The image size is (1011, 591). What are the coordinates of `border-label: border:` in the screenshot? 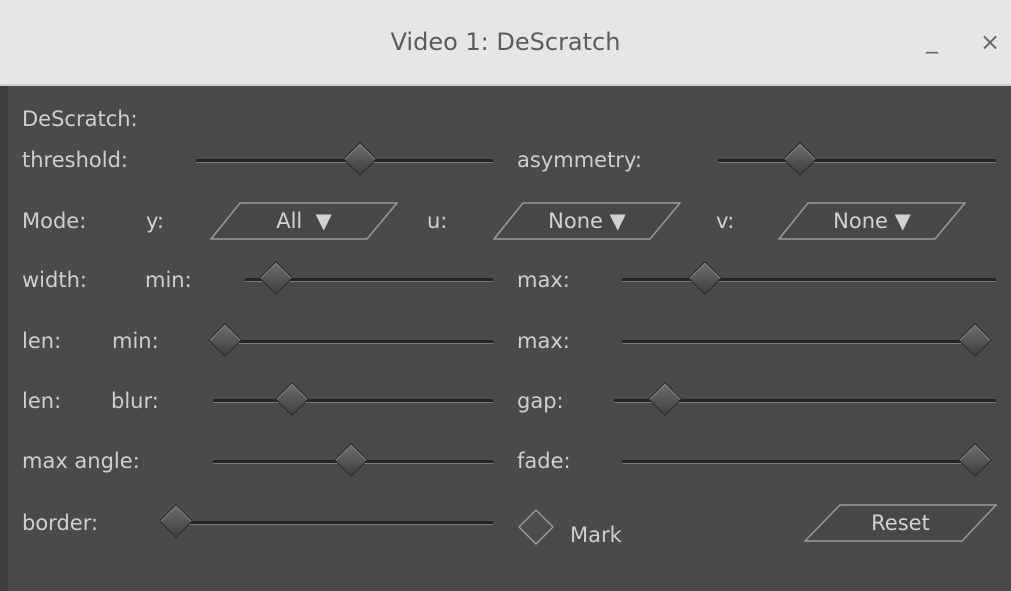 It's located at (60, 523).